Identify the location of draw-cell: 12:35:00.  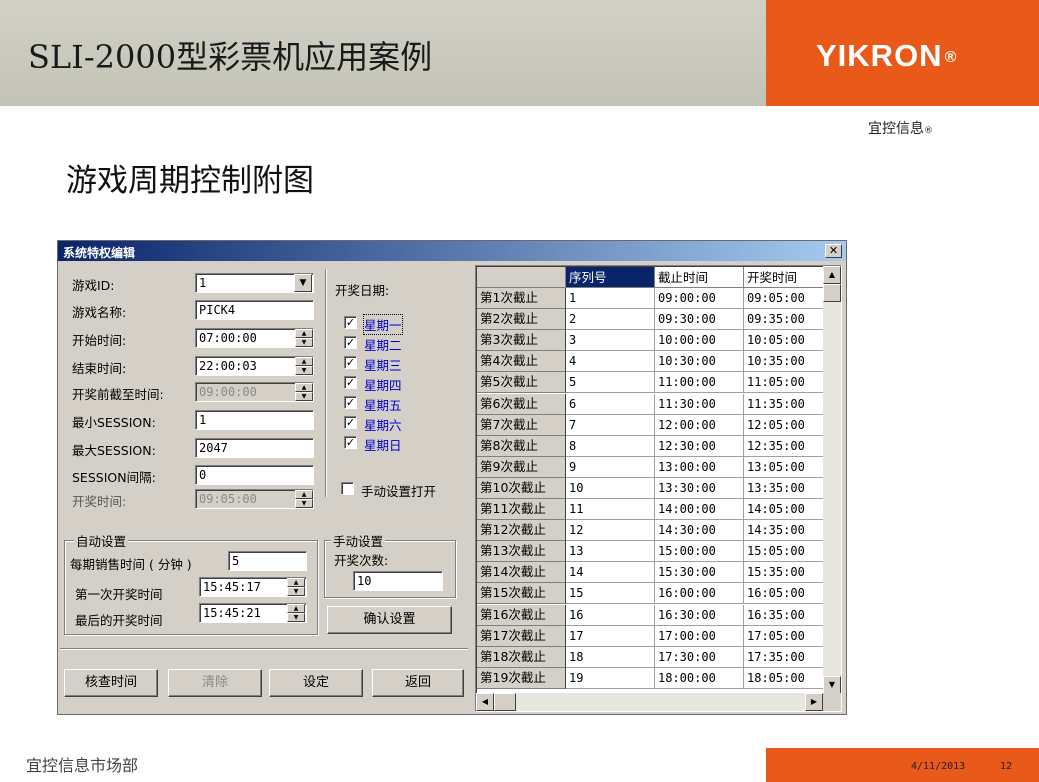
(784, 446).